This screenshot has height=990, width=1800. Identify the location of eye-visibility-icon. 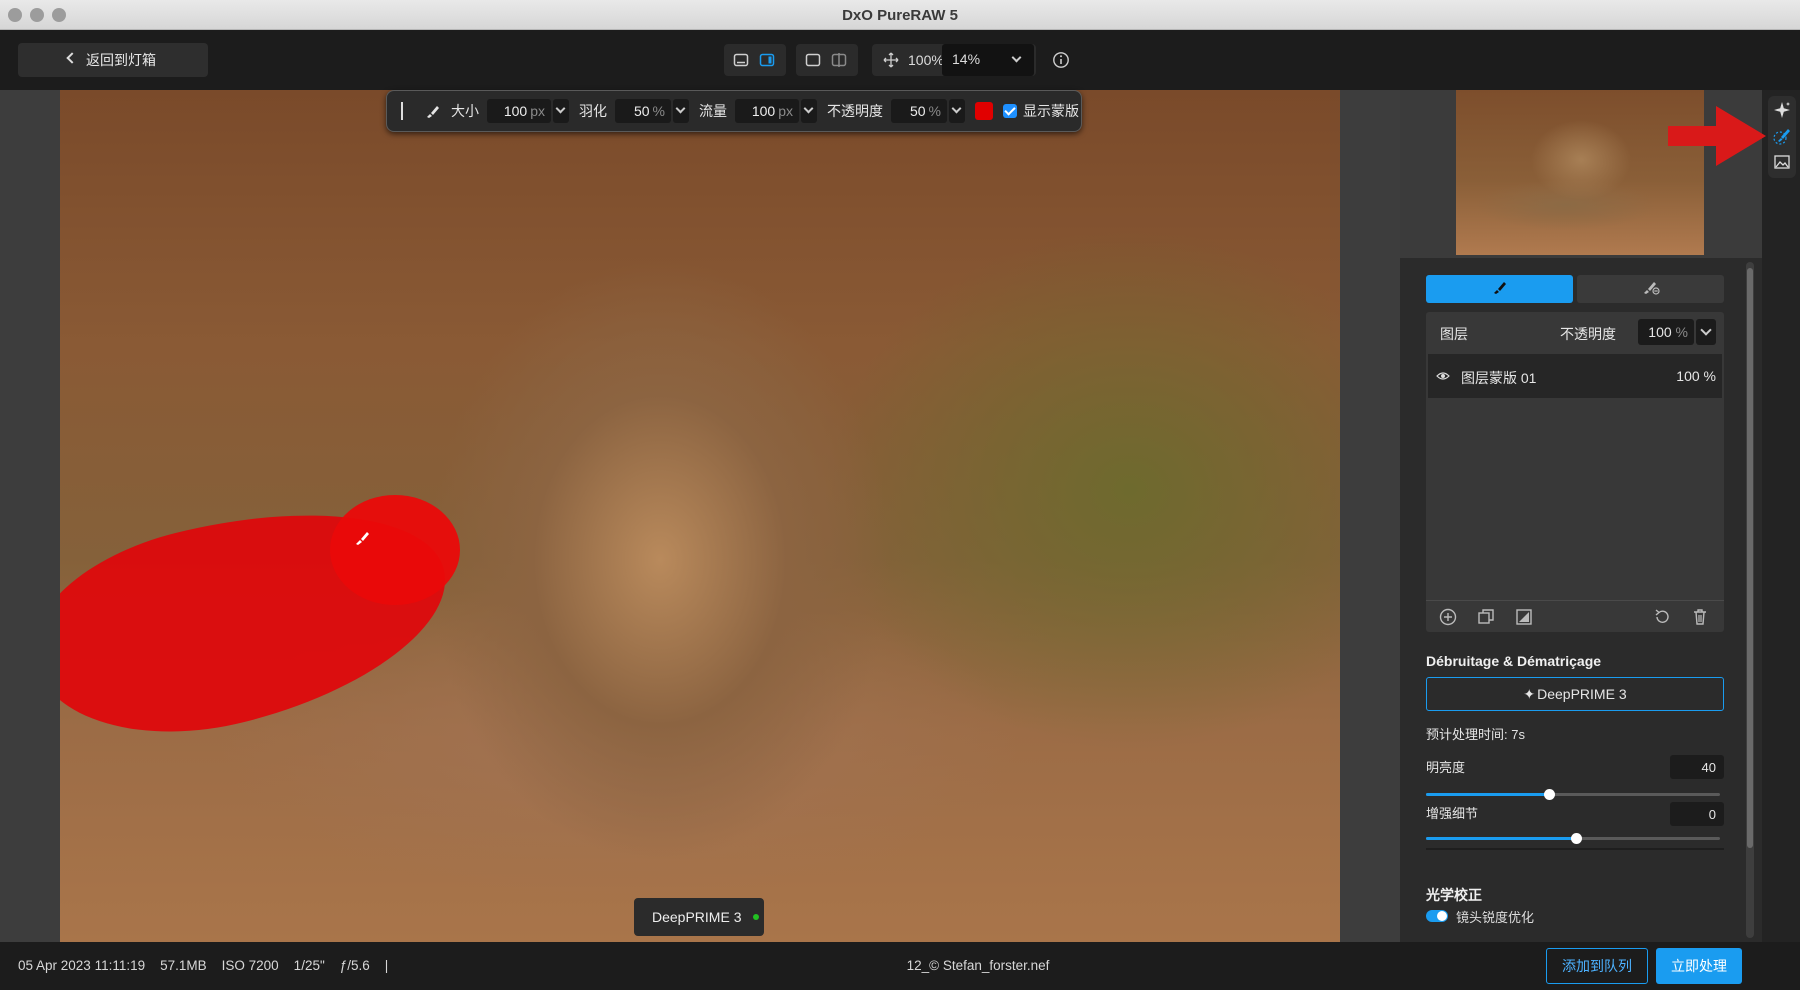
(1443, 376).